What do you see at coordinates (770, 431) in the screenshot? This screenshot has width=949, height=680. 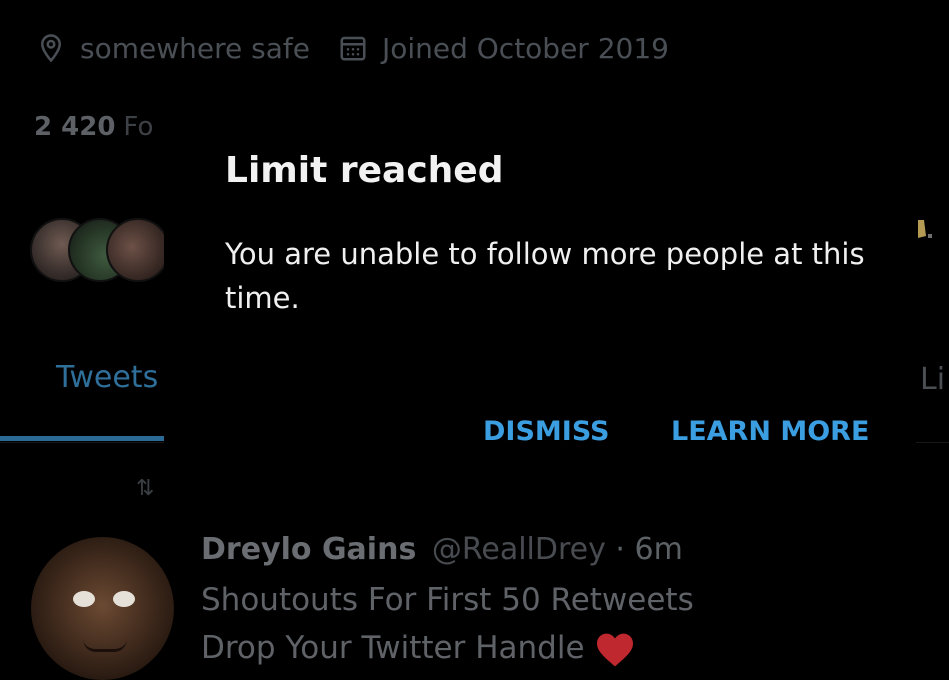 I see `learn-more-button: LEARN MORE` at bounding box center [770, 431].